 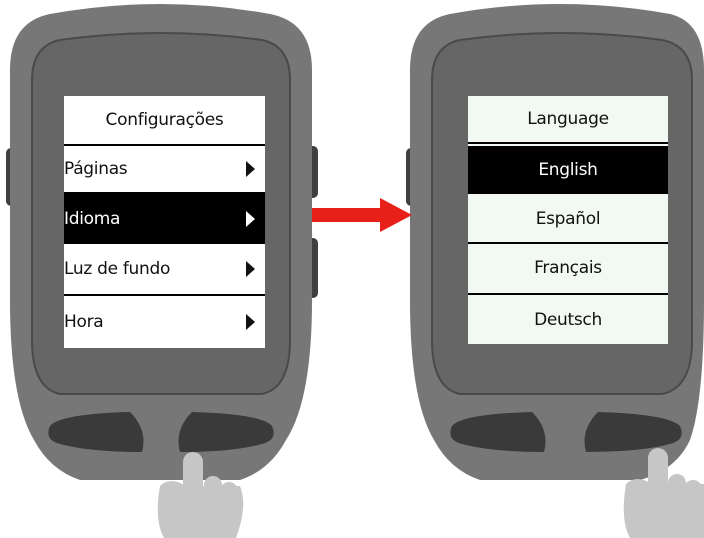 I want to click on menu-item-label: Luz de fundo, so click(x=117, y=269).